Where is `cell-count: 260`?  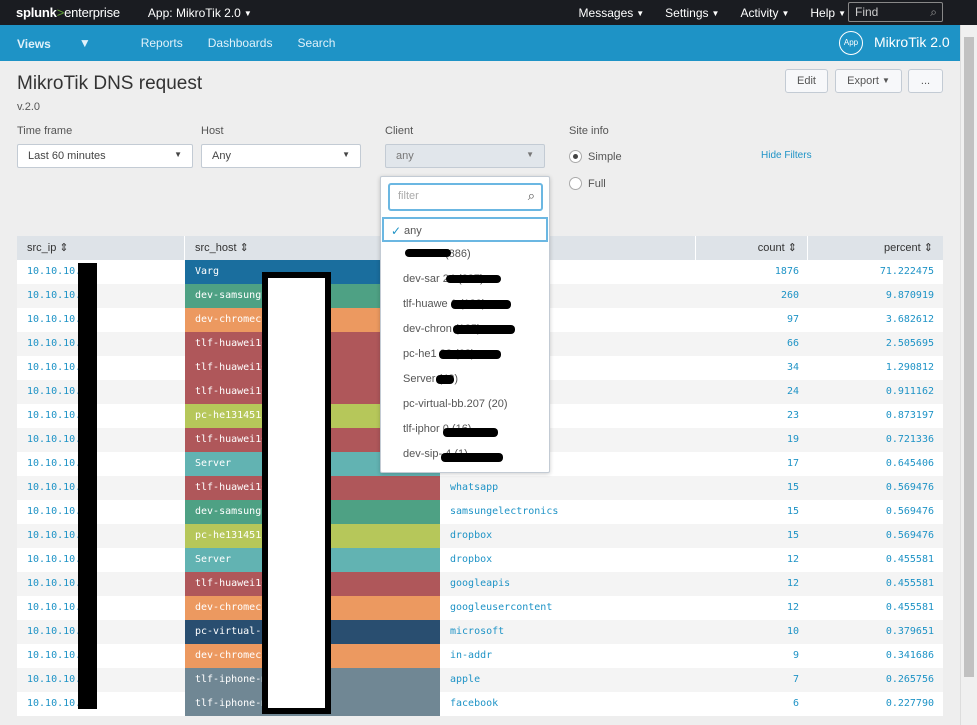
cell-count: 260 is located at coordinates (748, 296).